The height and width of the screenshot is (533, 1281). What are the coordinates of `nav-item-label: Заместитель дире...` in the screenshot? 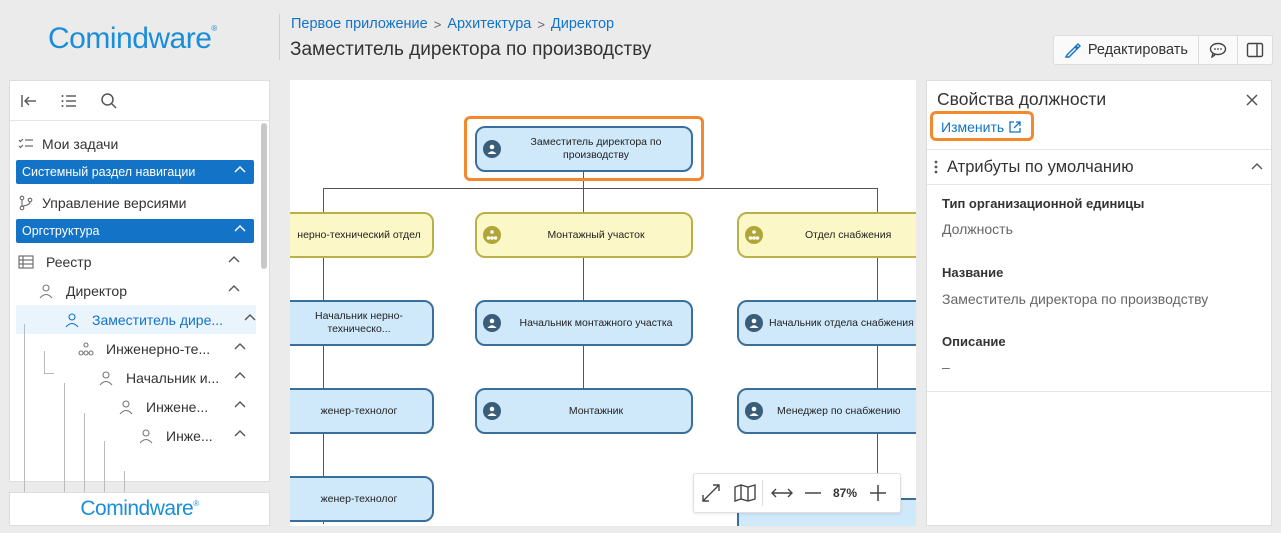 It's located at (158, 319).